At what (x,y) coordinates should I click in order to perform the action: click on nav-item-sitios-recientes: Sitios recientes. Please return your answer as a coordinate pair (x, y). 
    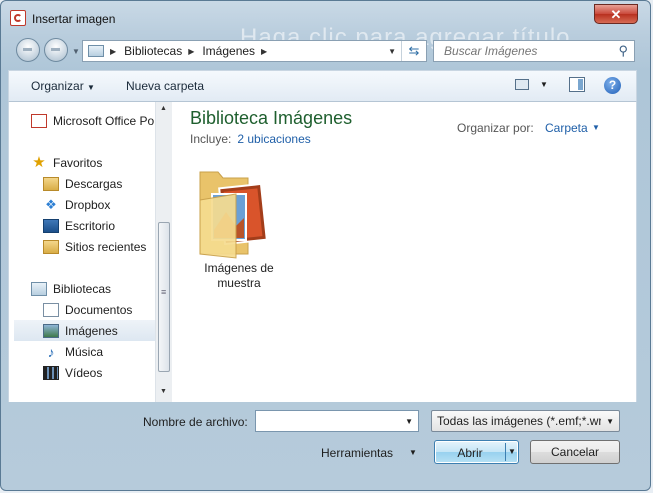
    Looking at the image, I should click on (99, 246).